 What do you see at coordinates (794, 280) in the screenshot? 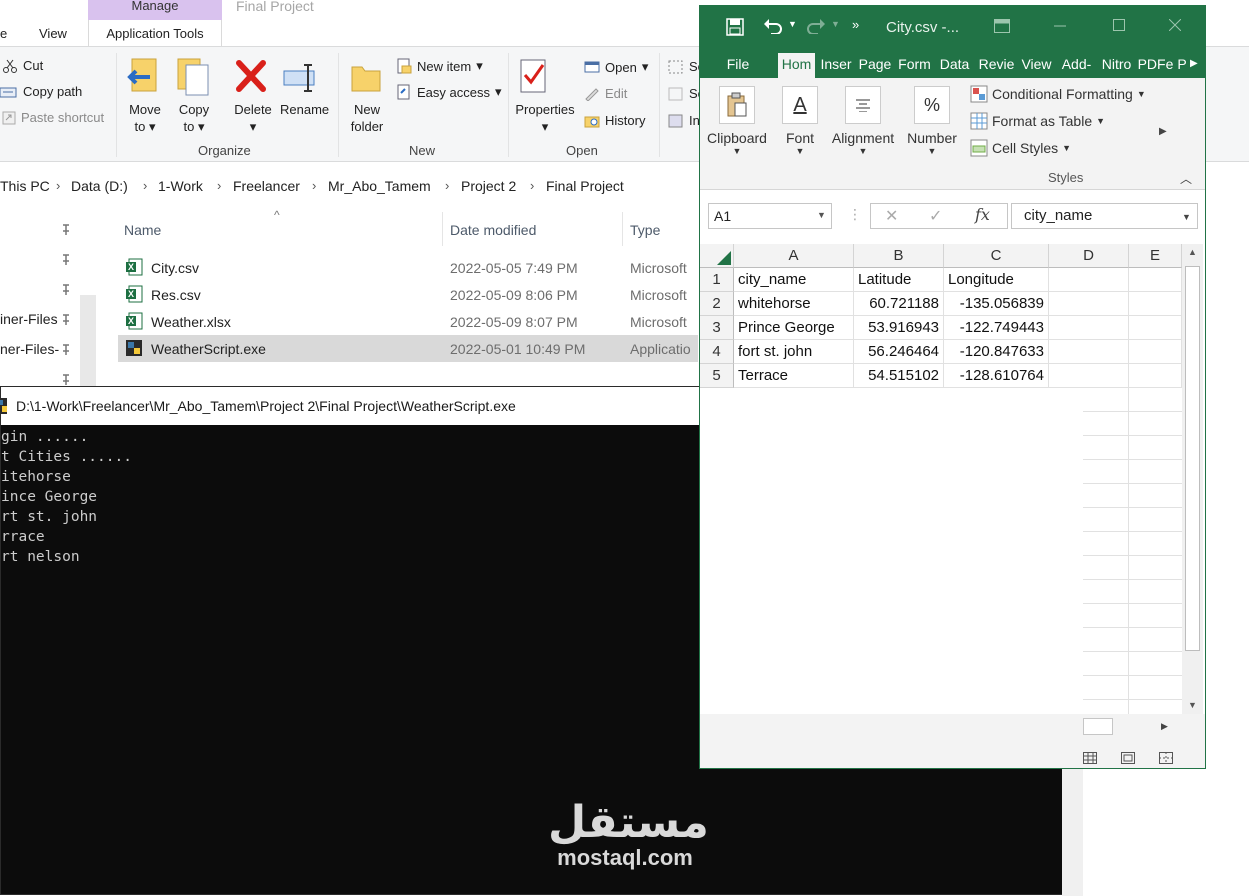
I see `cell-a1: city_name` at bounding box center [794, 280].